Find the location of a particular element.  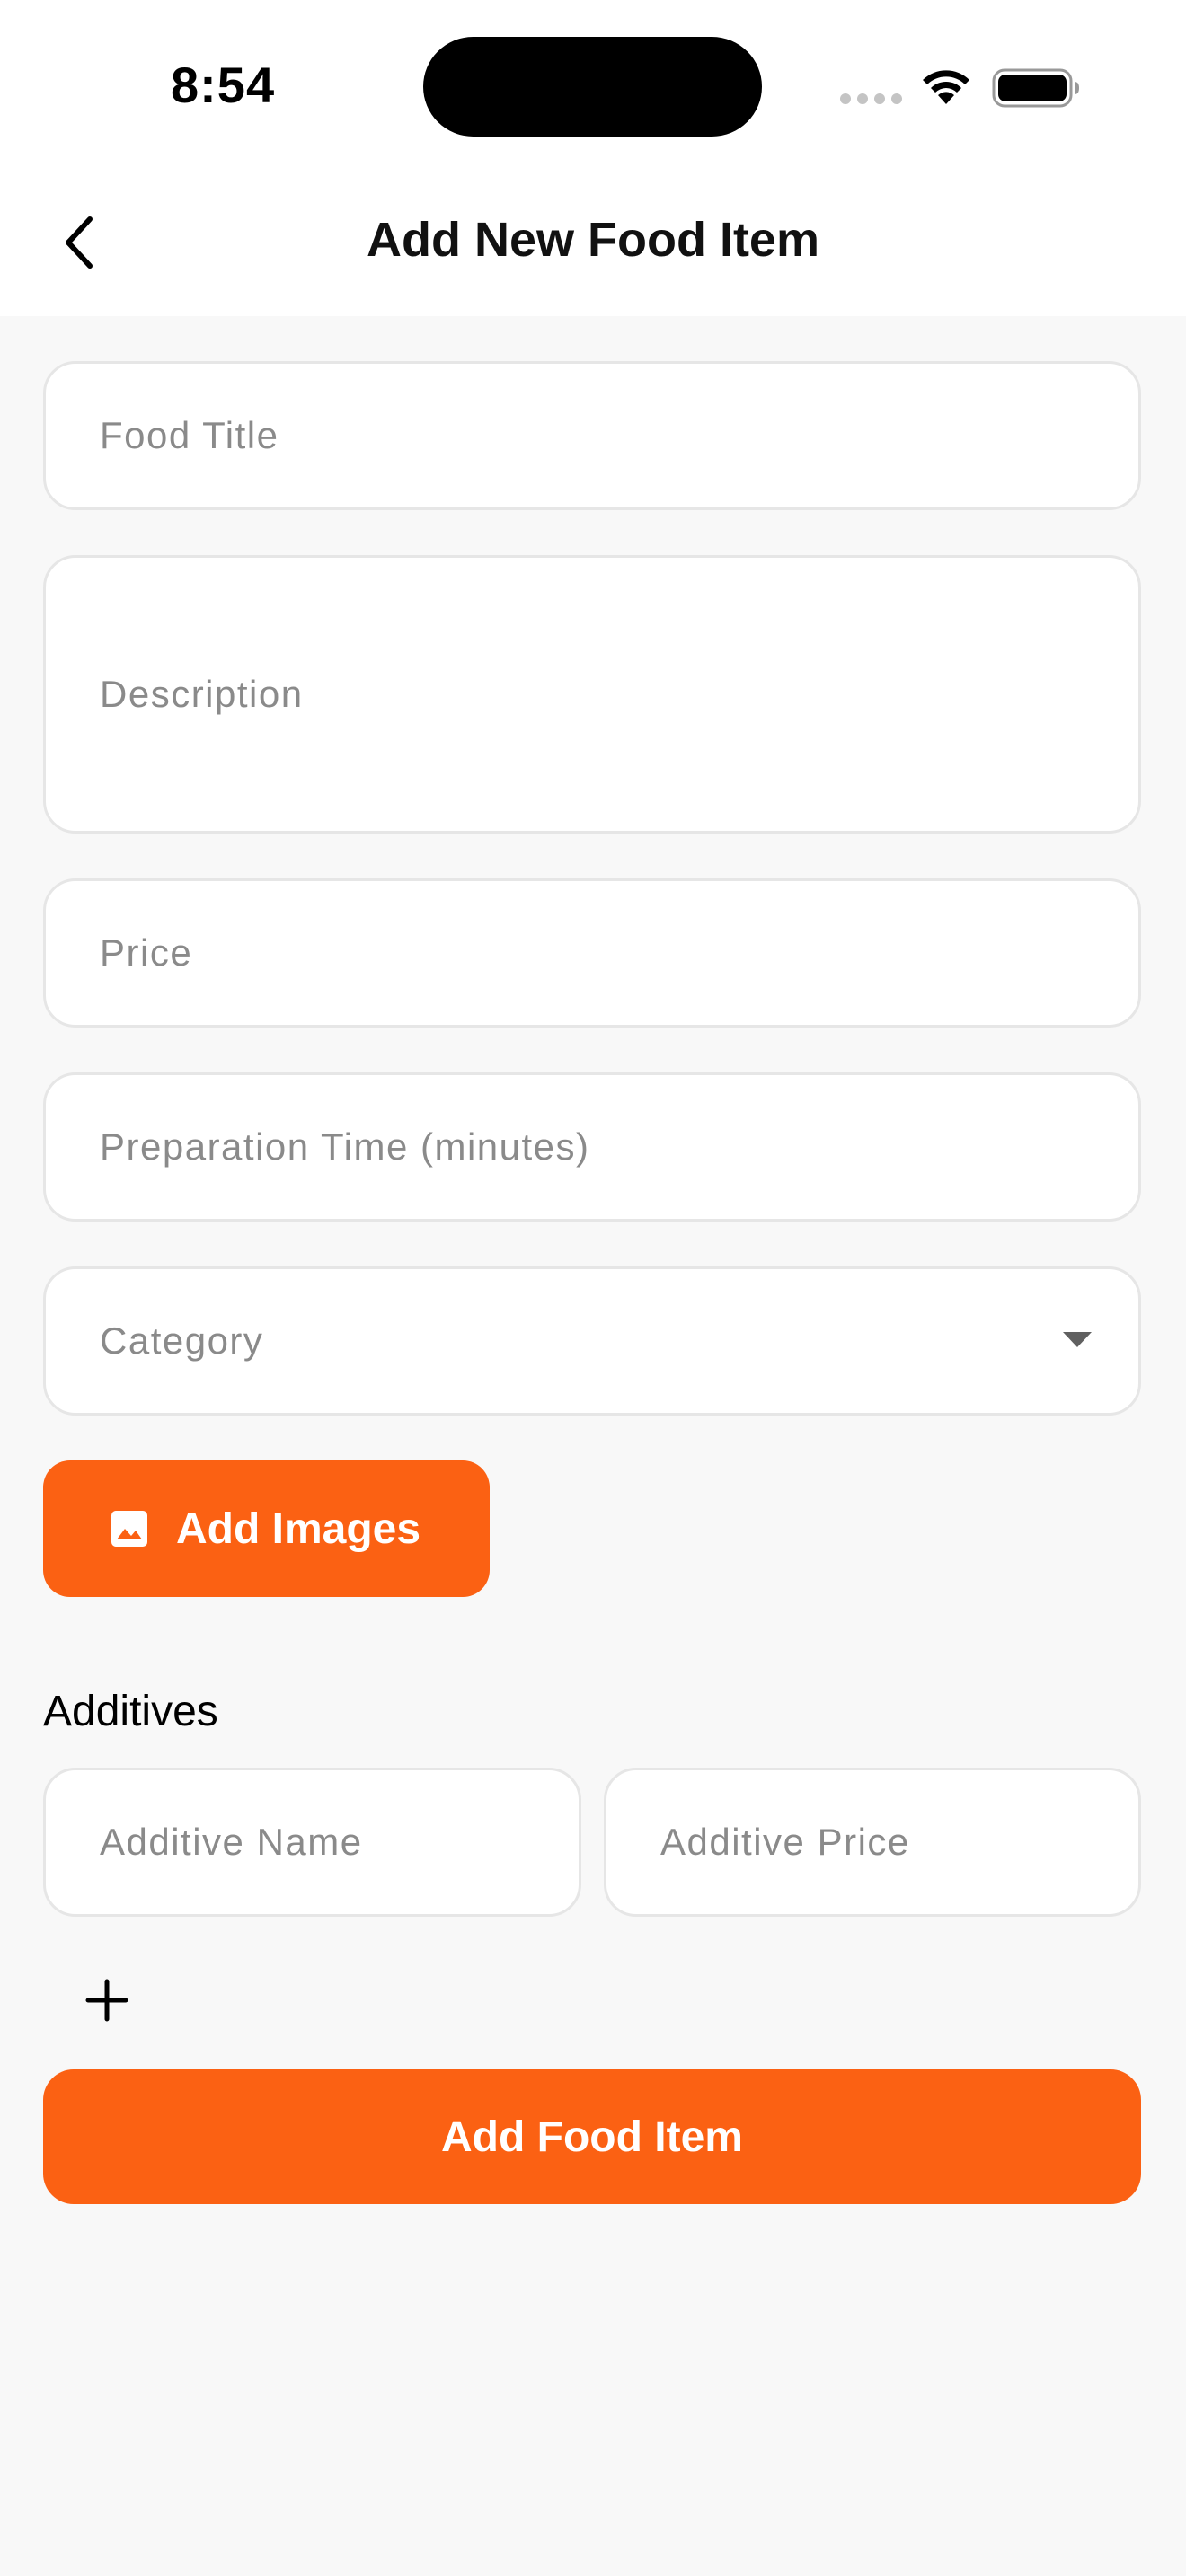

status-bar: 8:54 is located at coordinates (593, 85).